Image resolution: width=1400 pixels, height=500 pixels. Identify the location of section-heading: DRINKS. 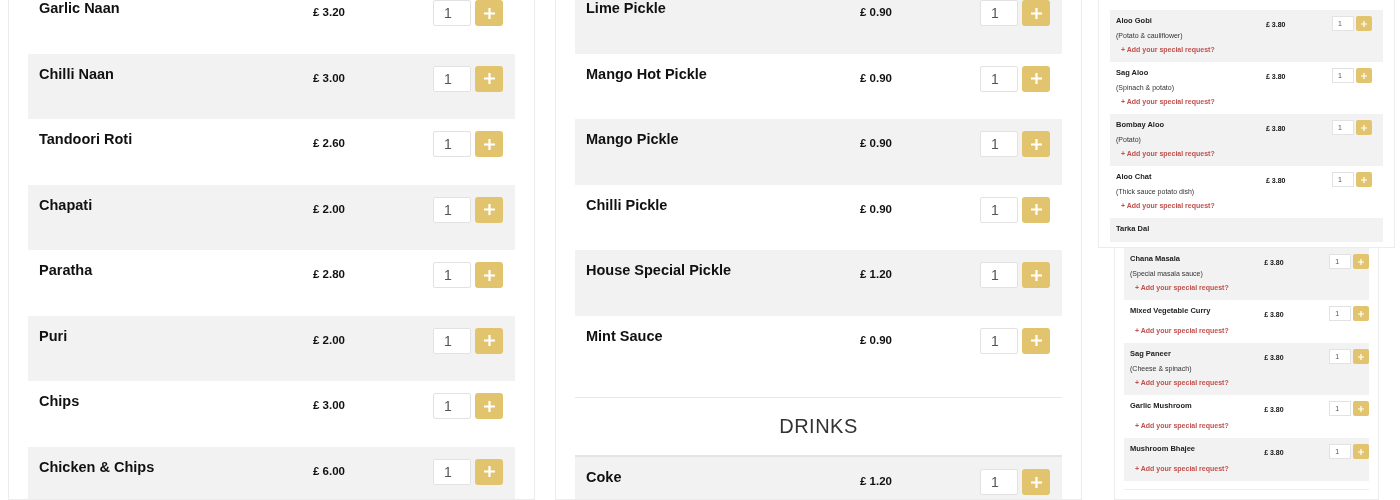
(818, 426).